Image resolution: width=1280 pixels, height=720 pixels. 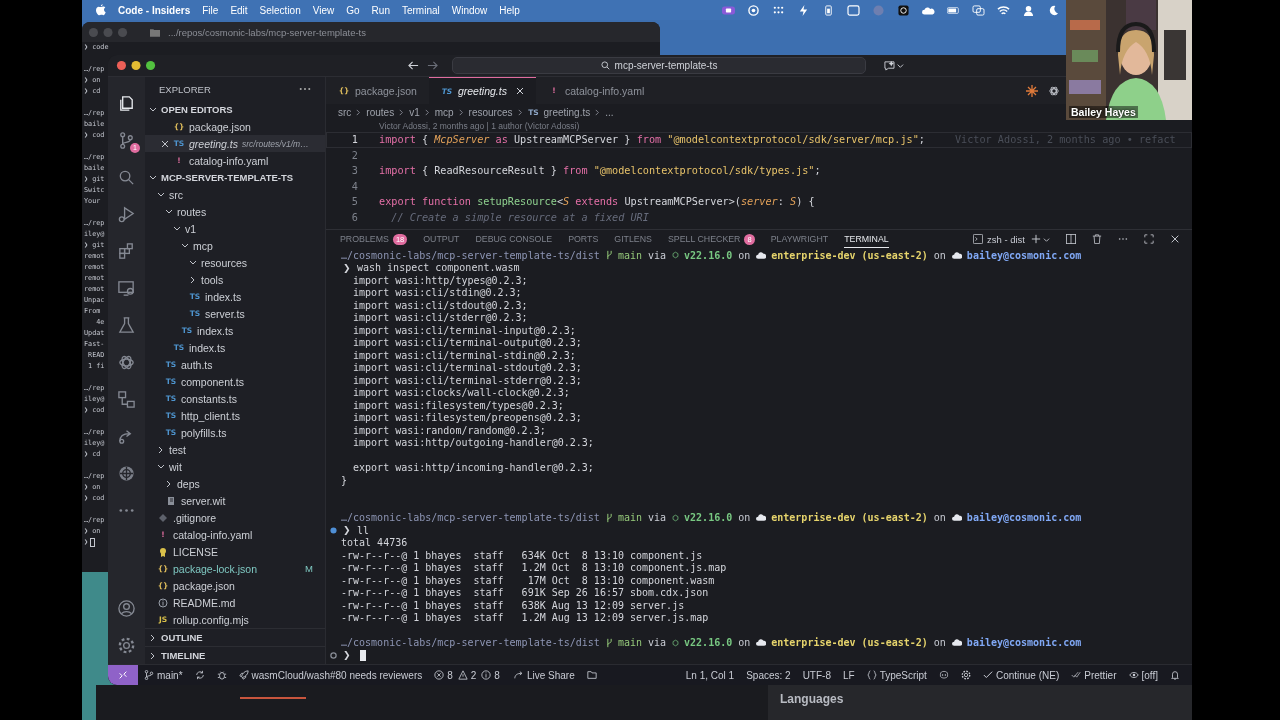 I want to click on code-line: import { ReadResourceResult } from "@modelcontextprotocol/sdk/types.js";, so click(x=600, y=171).